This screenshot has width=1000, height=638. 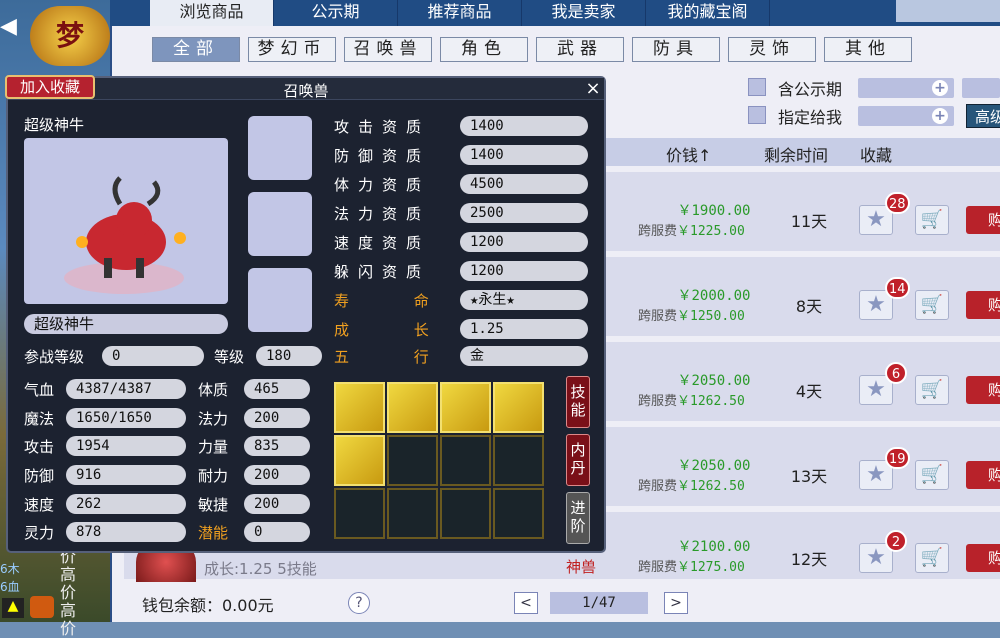 I want to click on stat-label: 防御, so click(x=39, y=476).